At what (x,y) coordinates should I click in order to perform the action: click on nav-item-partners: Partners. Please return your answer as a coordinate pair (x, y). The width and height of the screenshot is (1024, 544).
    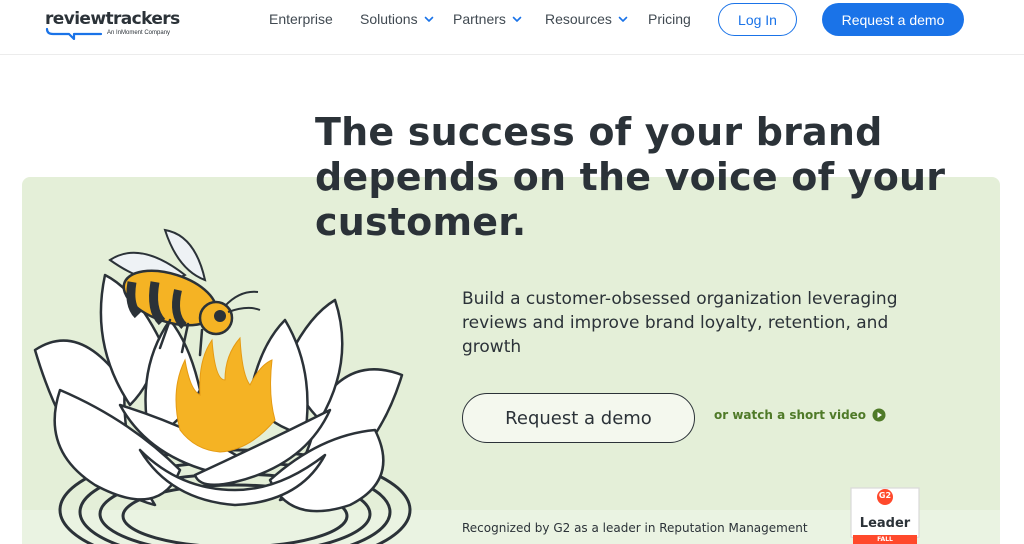
    Looking at the image, I should click on (487, 19).